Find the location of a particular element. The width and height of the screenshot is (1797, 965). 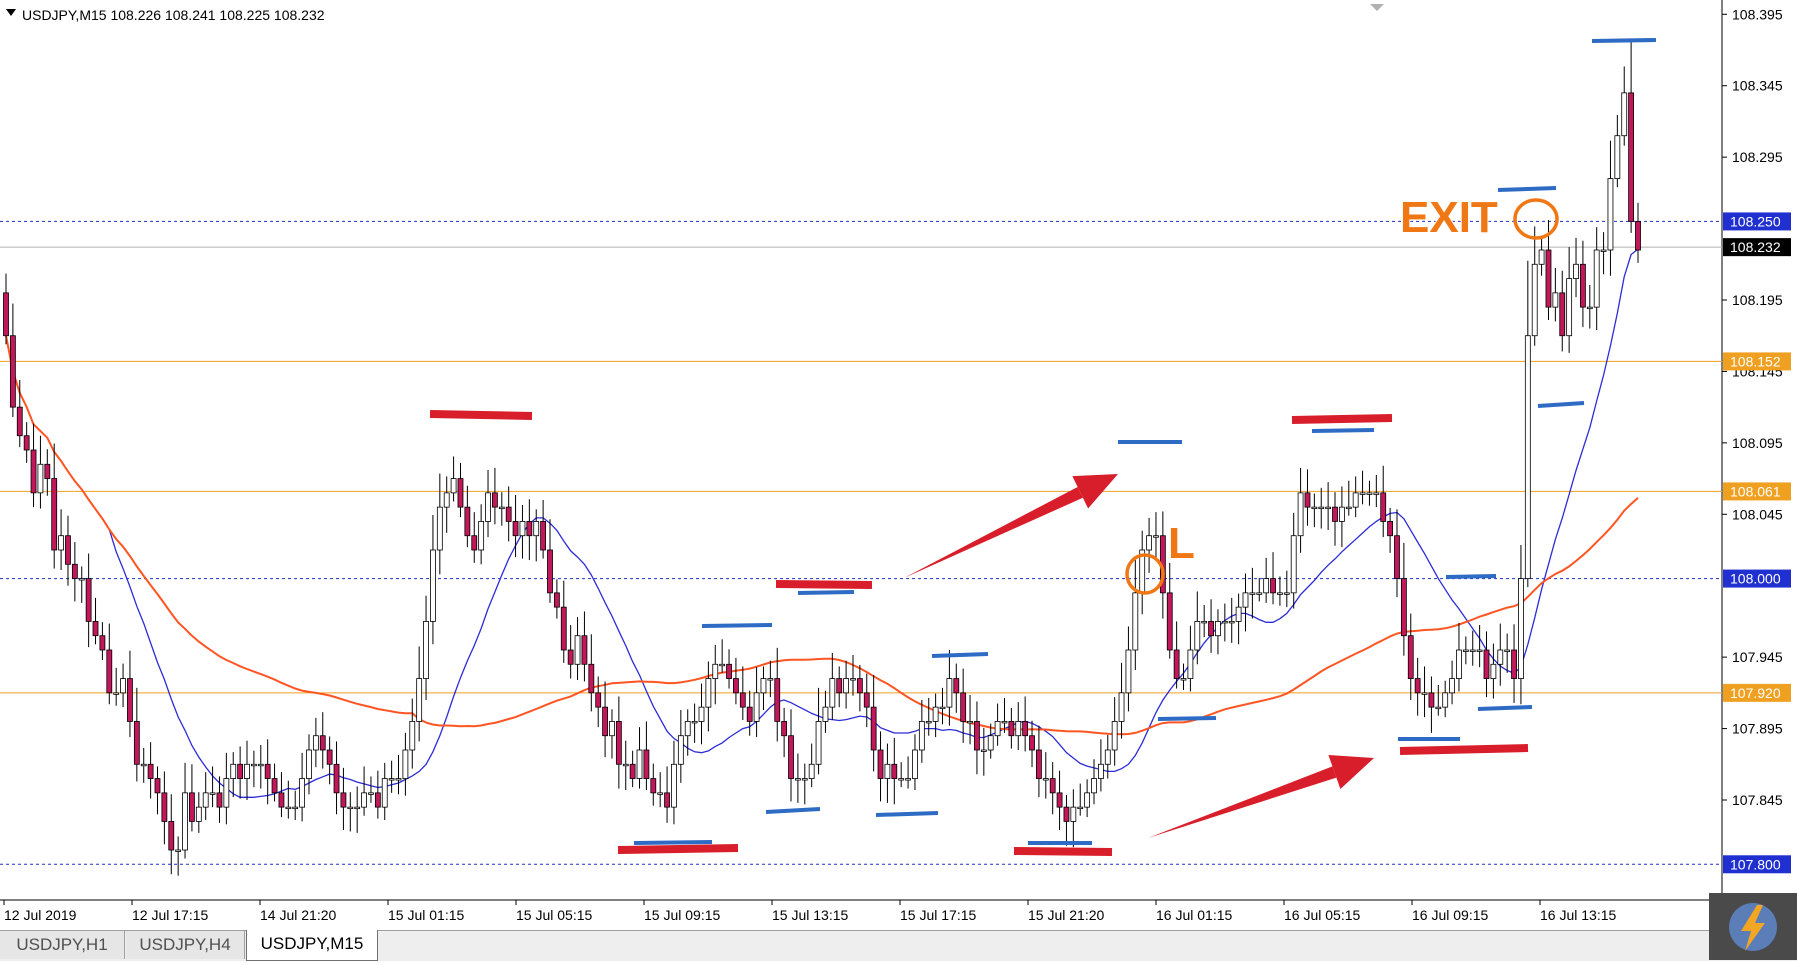

price-level-label: 108.000 is located at coordinates (1755, 579).